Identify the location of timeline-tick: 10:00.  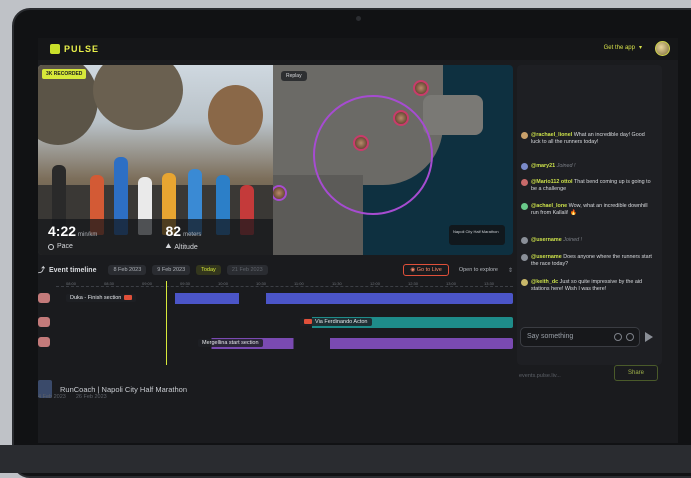
(223, 283).